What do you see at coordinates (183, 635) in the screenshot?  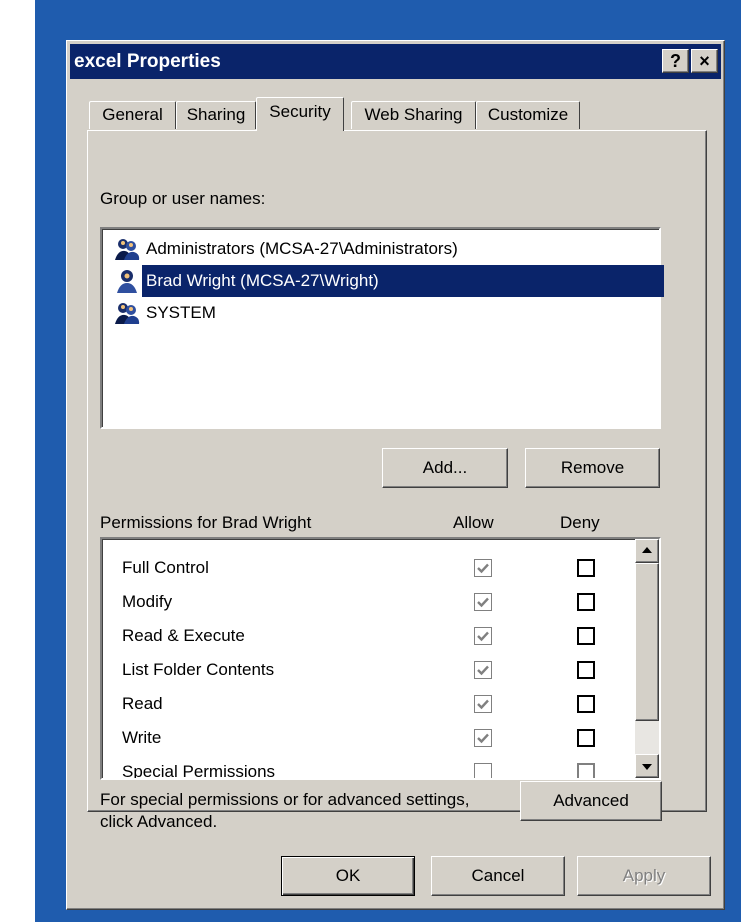 I see `permission-name: Read & Execute` at bounding box center [183, 635].